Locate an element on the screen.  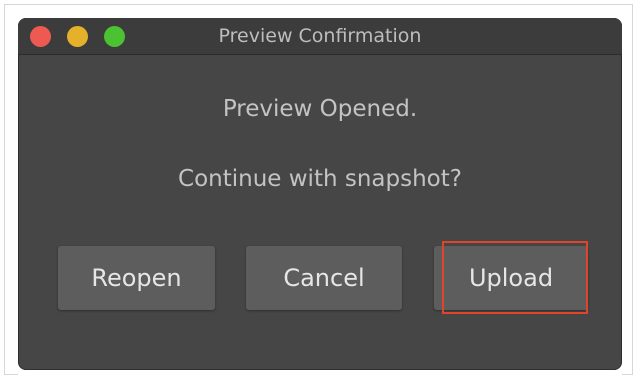
upload-button: Upload is located at coordinates (511, 278).